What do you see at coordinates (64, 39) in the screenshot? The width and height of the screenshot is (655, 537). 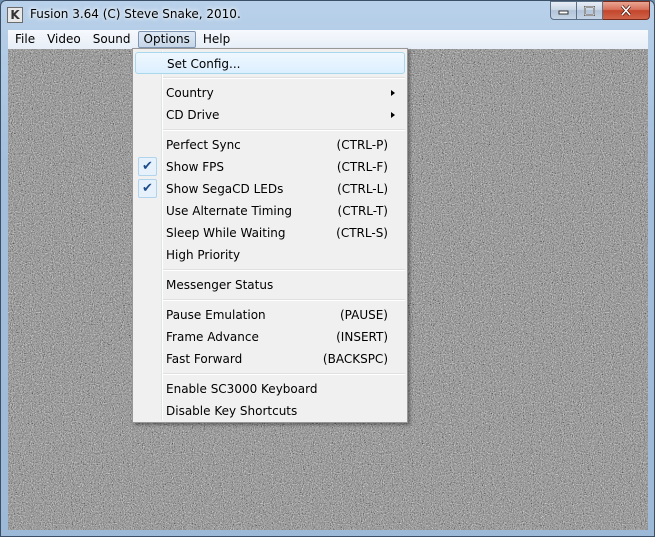 I see `menu-video: Video` at bounding box center [64, 39].